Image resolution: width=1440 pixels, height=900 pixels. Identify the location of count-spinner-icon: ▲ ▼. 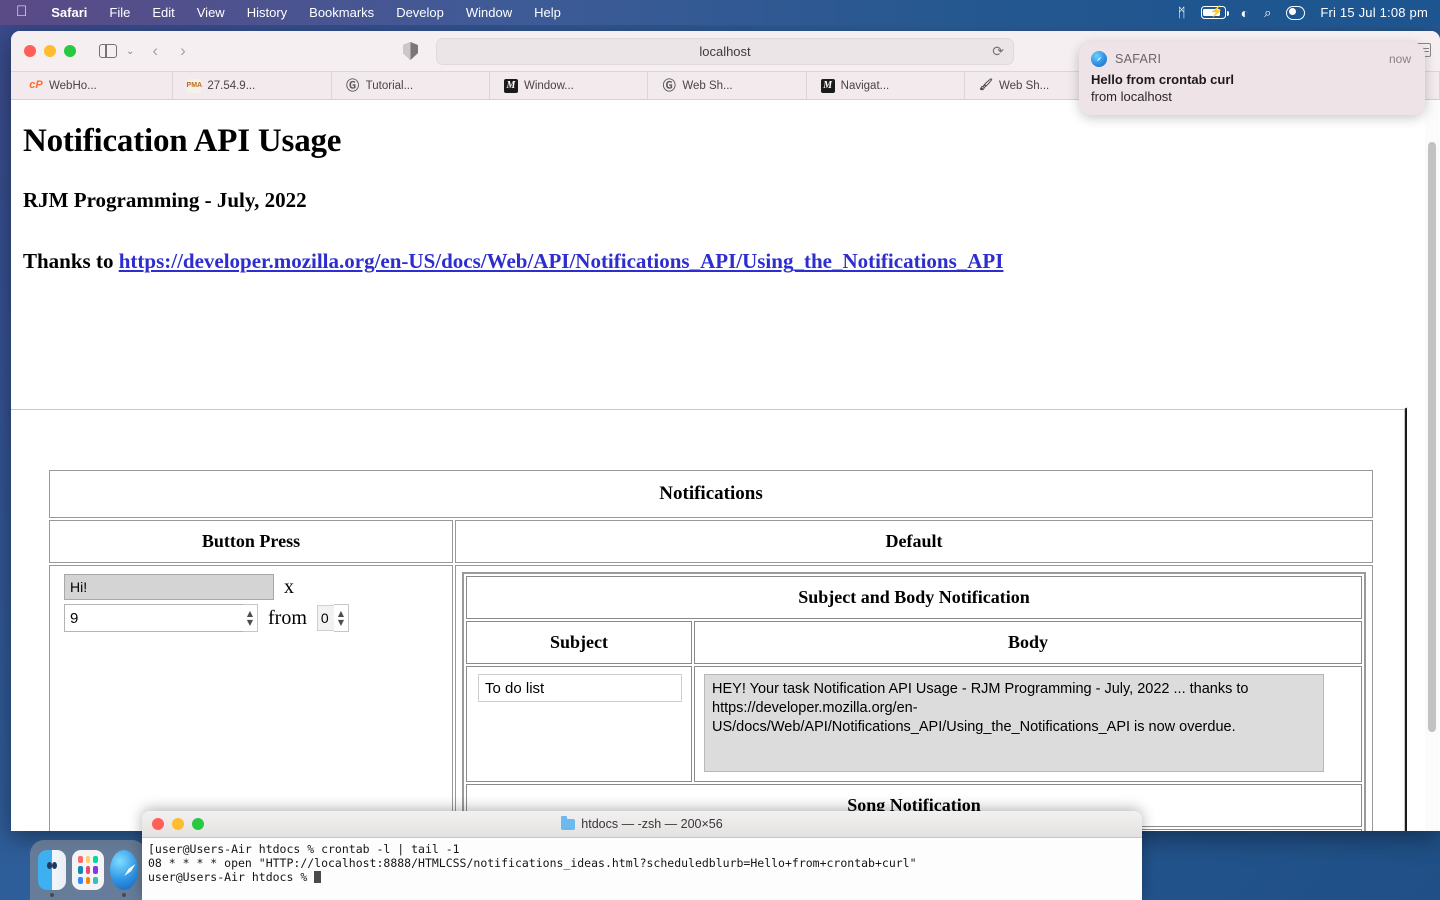
(250, 618).